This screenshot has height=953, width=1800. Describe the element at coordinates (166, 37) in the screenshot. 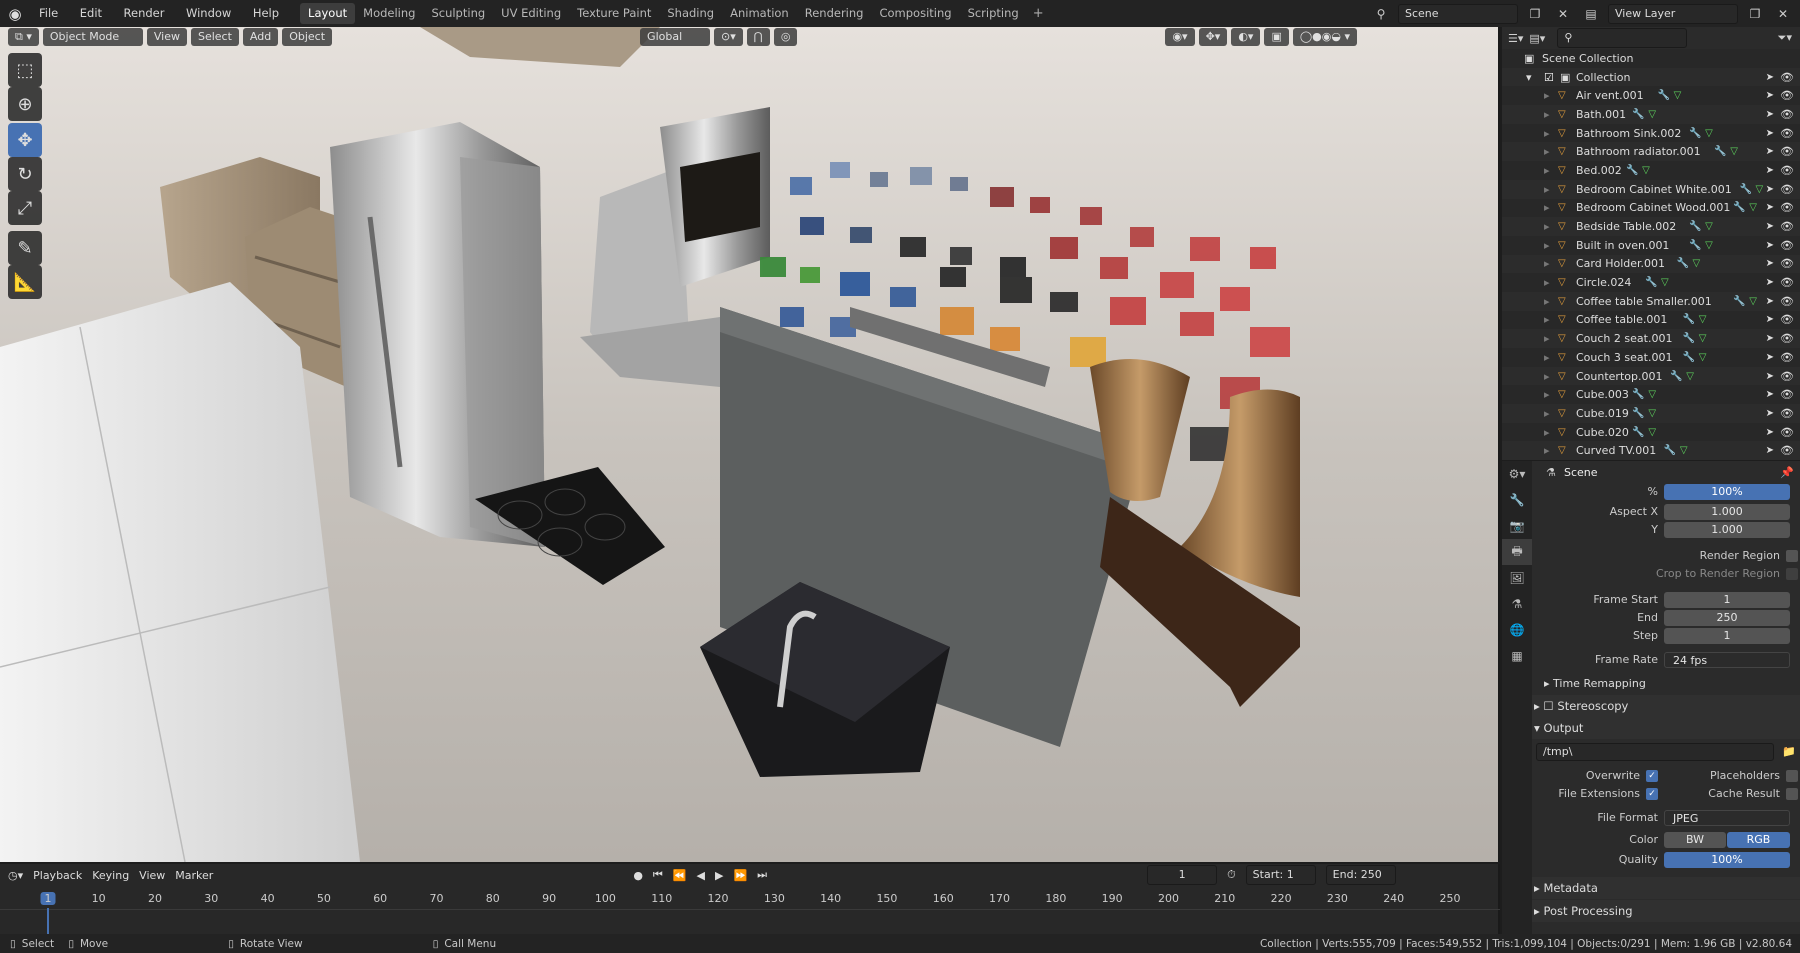

I see `view-menu: View` at that location.